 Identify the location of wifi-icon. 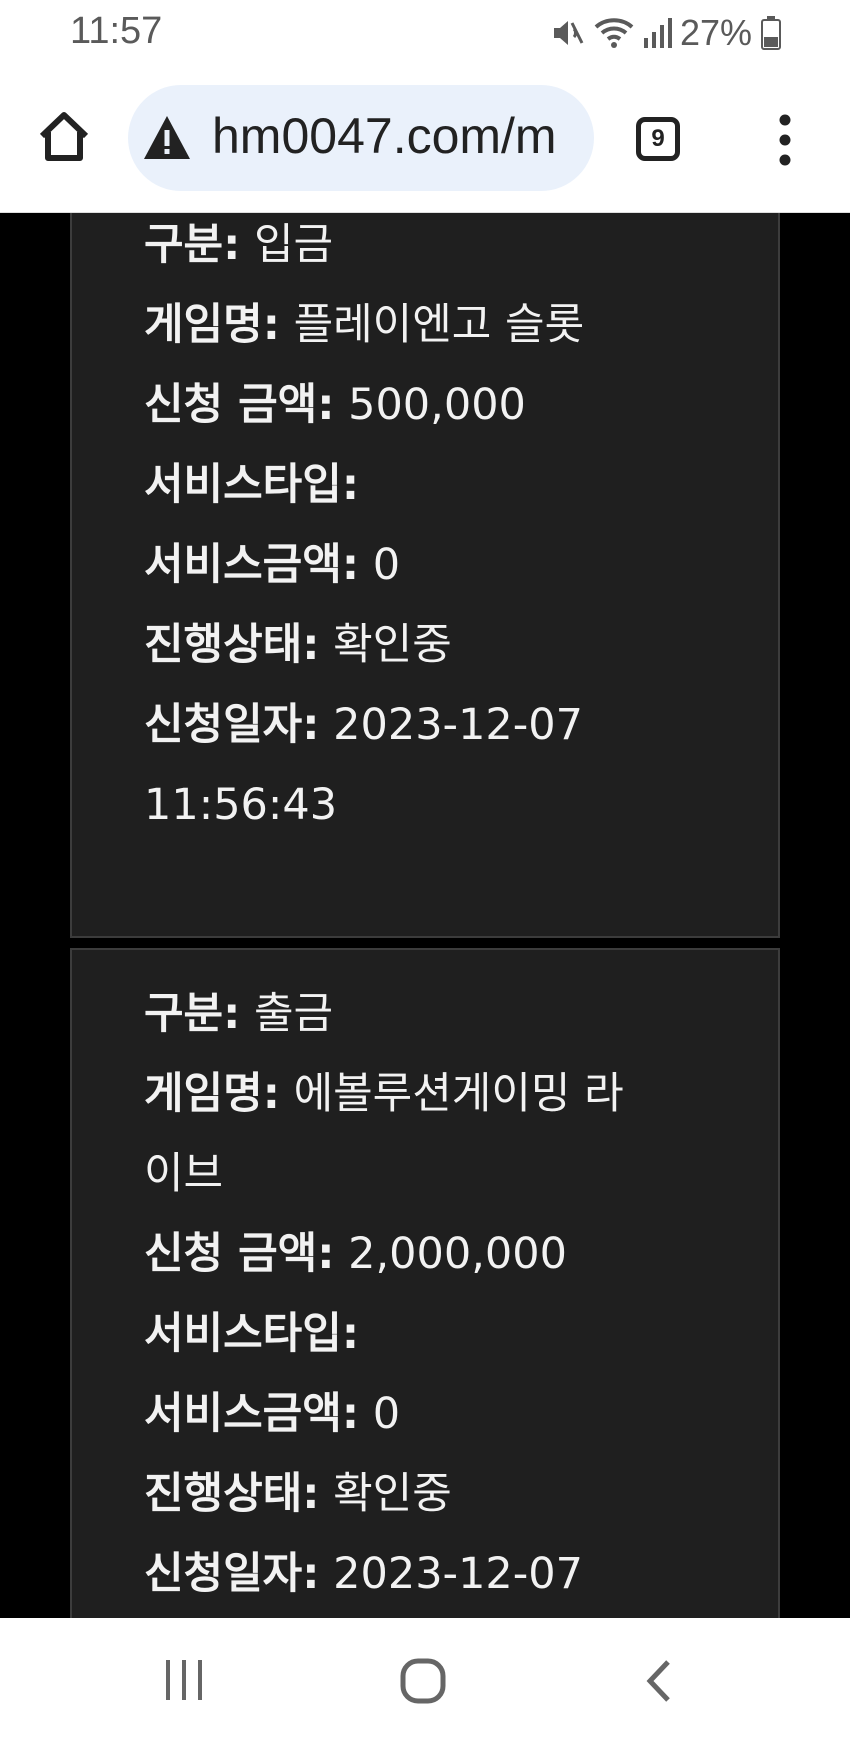
(614, 33).